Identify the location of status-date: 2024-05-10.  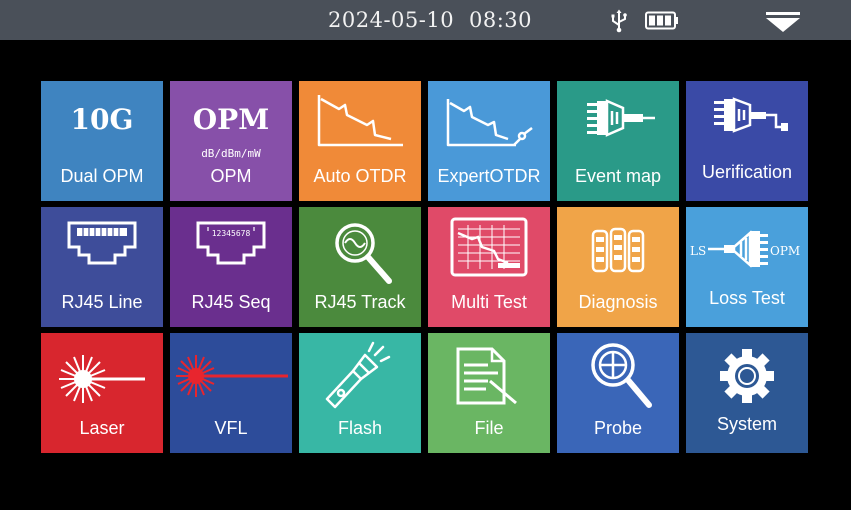
(391, 20).